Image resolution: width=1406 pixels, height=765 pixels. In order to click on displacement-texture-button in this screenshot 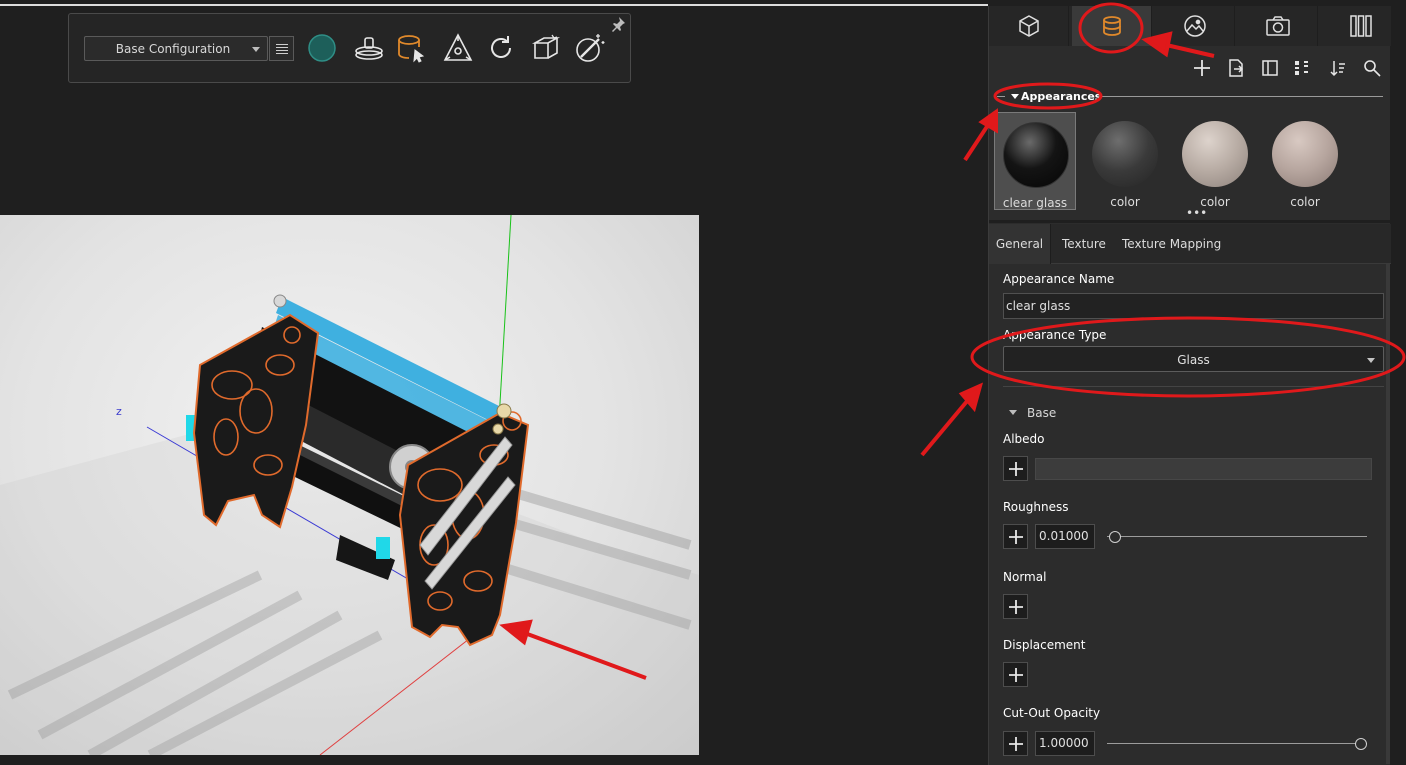, I will do `click(1015, 674)`.